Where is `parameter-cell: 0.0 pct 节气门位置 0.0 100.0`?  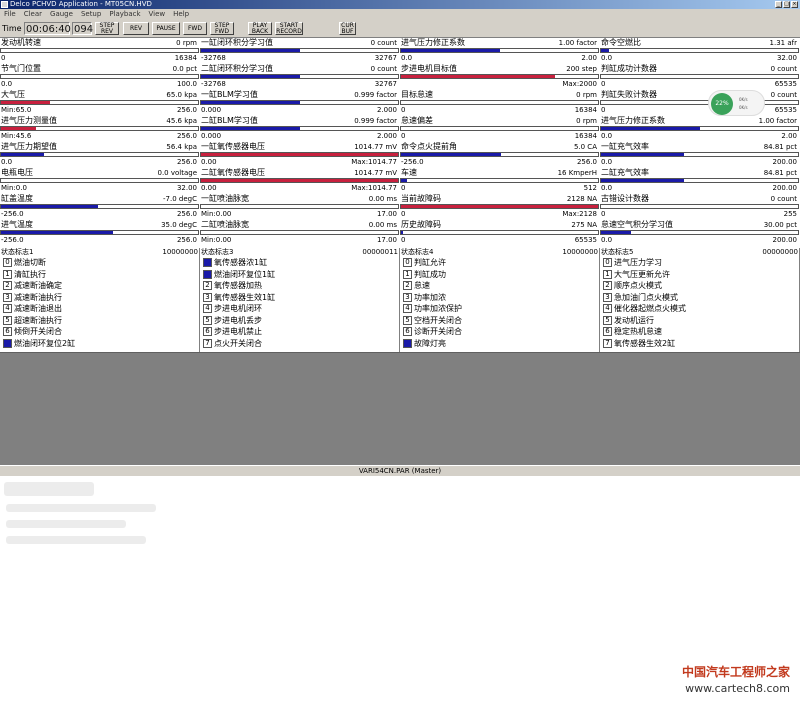
parameter-cell: 0.0 pct 节气门位置 0.0 100.0 is located at coordinates (100, 77).